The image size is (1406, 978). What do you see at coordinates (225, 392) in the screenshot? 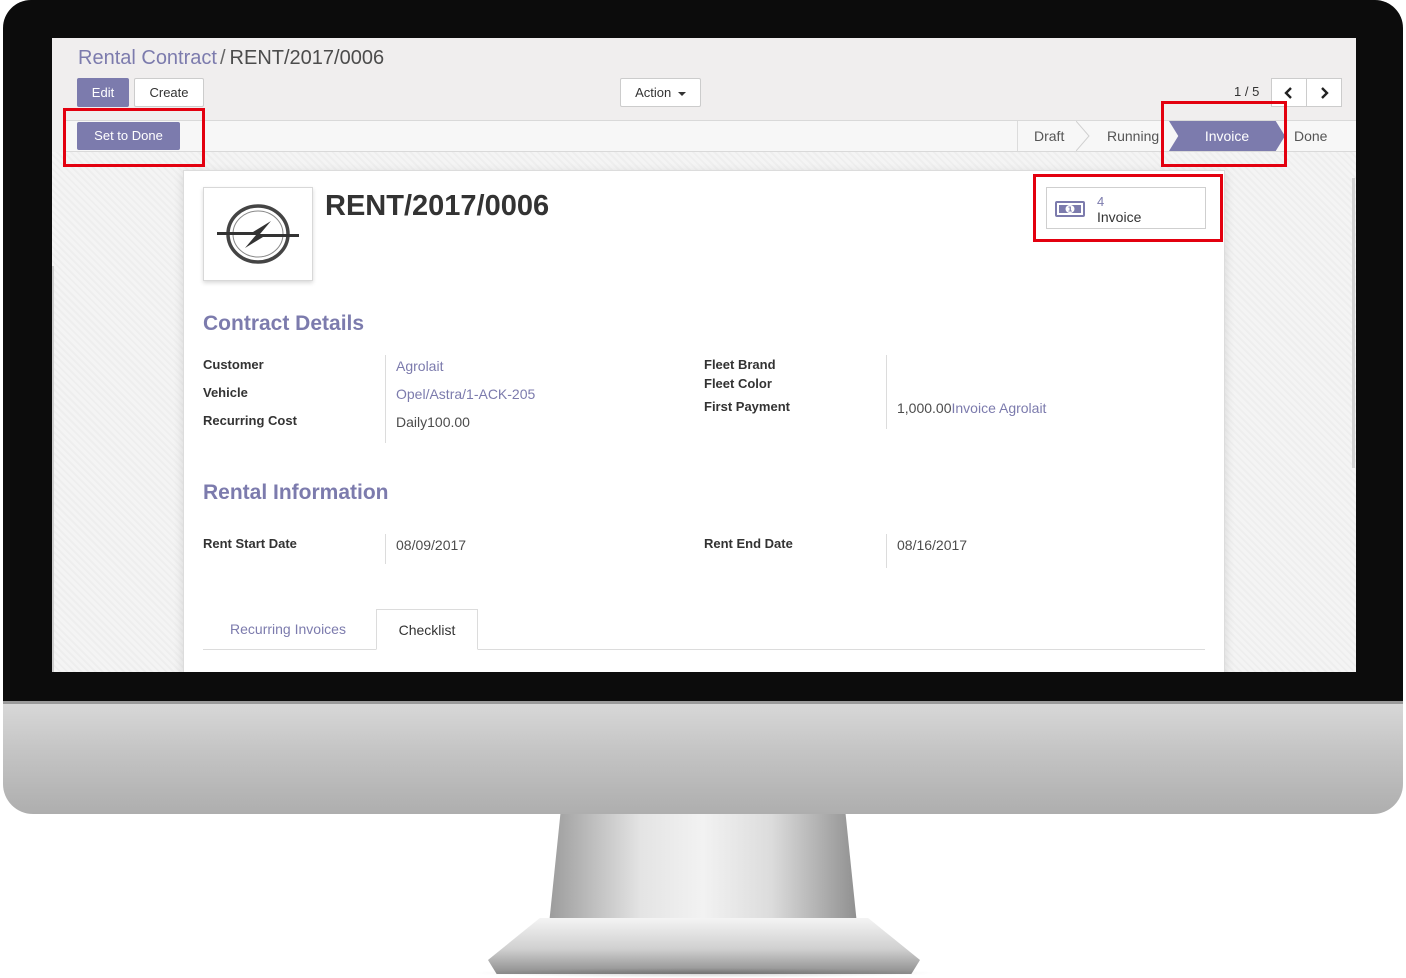
I see `vehicle-label: Vehicle` at bounding box center [225, 392].